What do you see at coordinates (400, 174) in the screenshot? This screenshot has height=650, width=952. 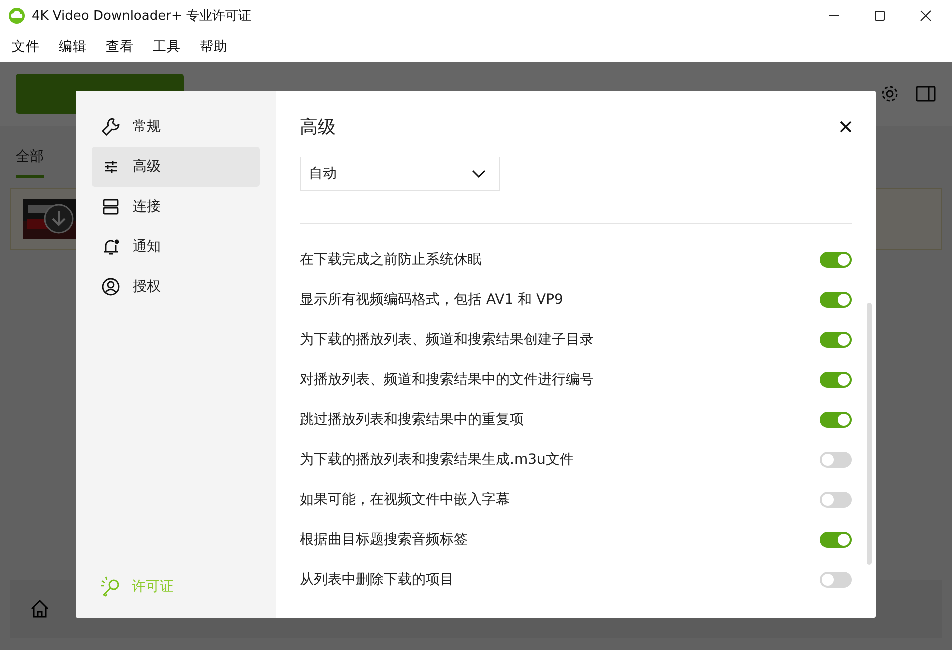 I see `dropdown: 自动` at bounding box center [400, 174].